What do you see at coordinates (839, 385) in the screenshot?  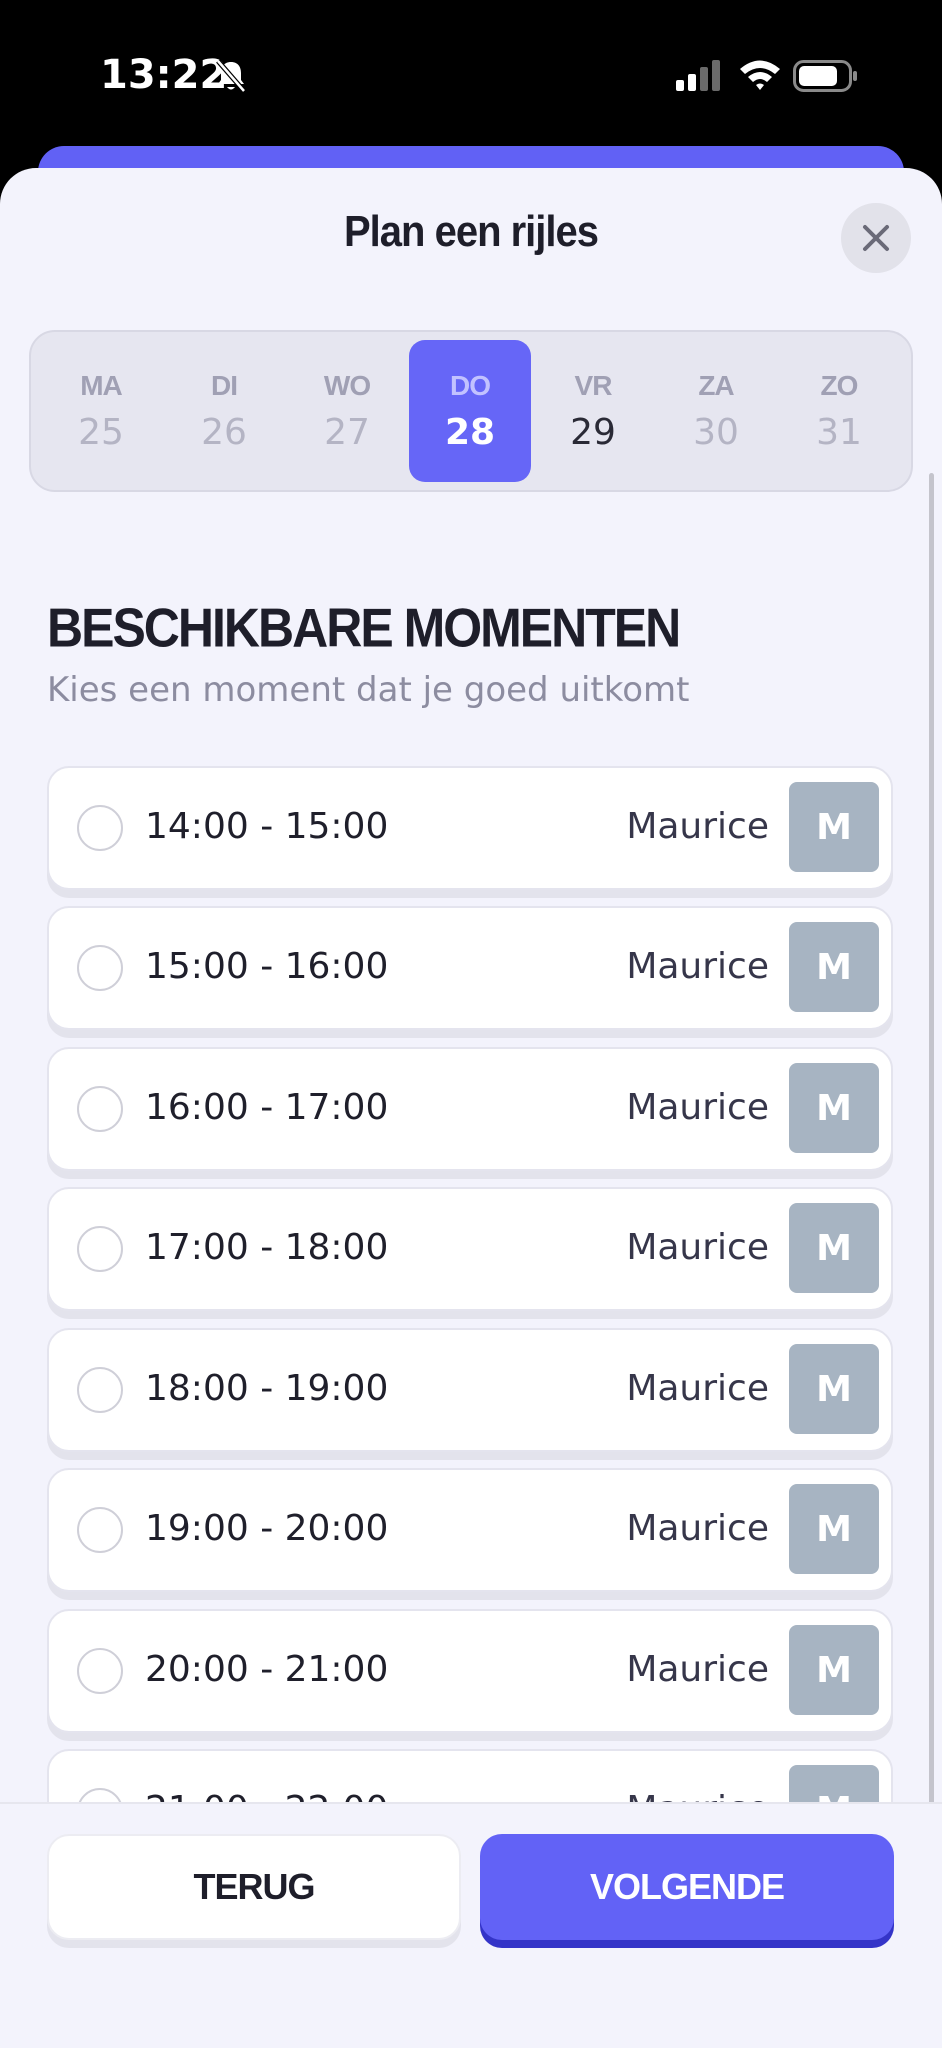 I see `day-abbr: ZO` at bounding box center [839, 385].